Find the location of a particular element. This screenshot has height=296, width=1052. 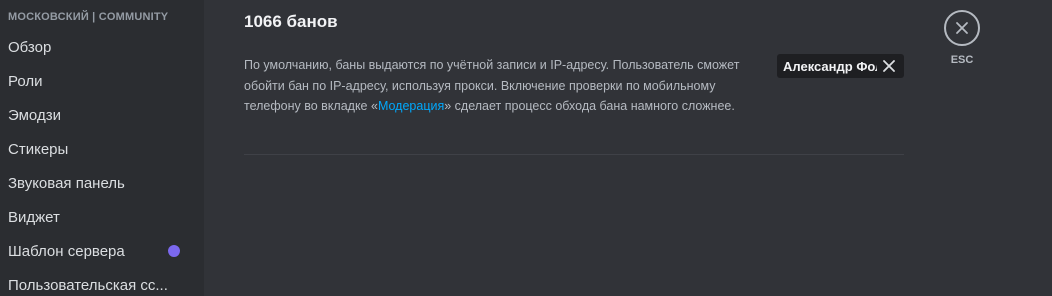

page-title: 1066 банов is located at coordinates (291, 21).